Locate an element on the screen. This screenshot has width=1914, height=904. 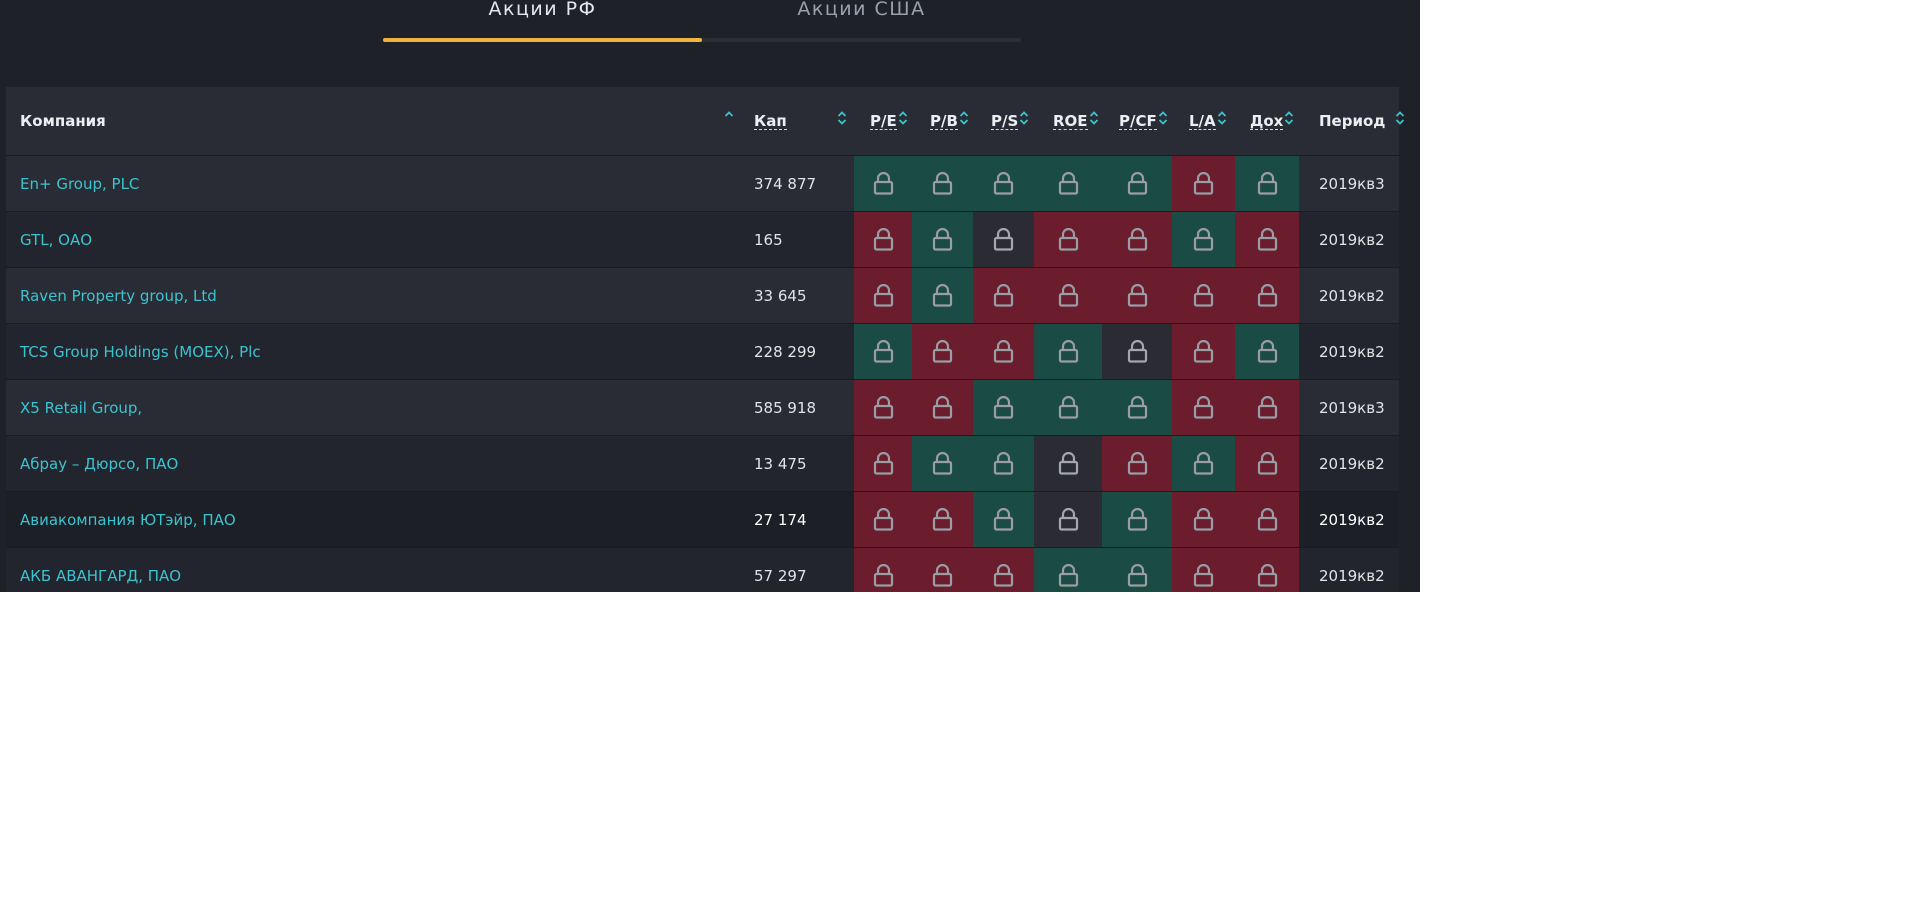
tab-russian-stocks: Акции РФ is located at coordinates (542, 19).